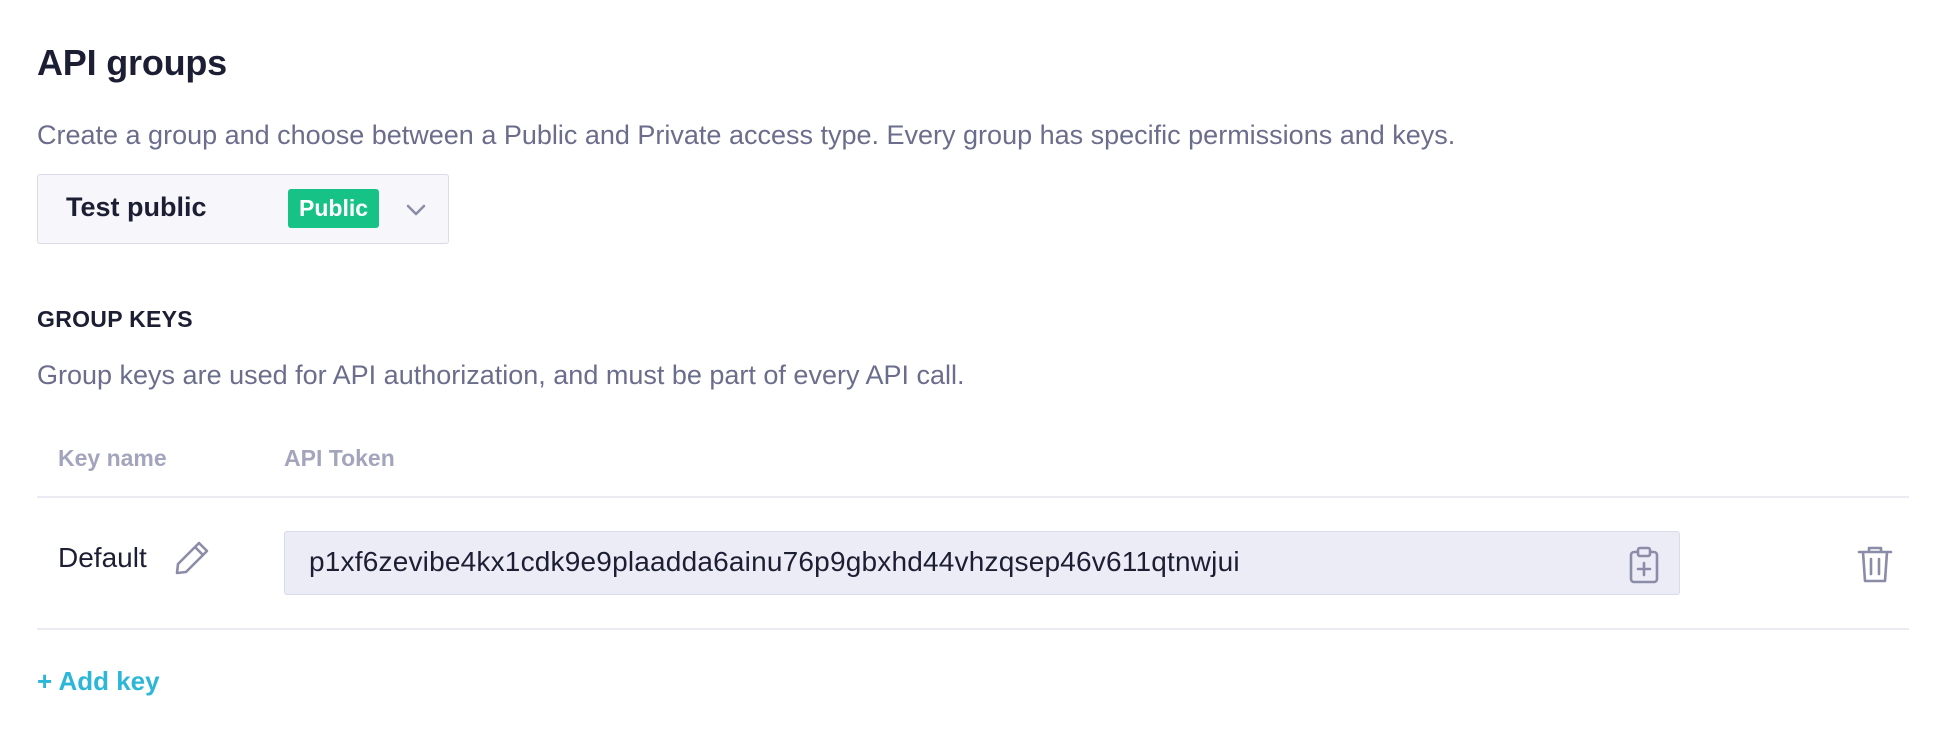 This screenshot has height=752, width=1954. What do you see at coordinates (1644, 565) in the screenshot?
I see `clipboard-icon` at bounding box center [1644, 565].